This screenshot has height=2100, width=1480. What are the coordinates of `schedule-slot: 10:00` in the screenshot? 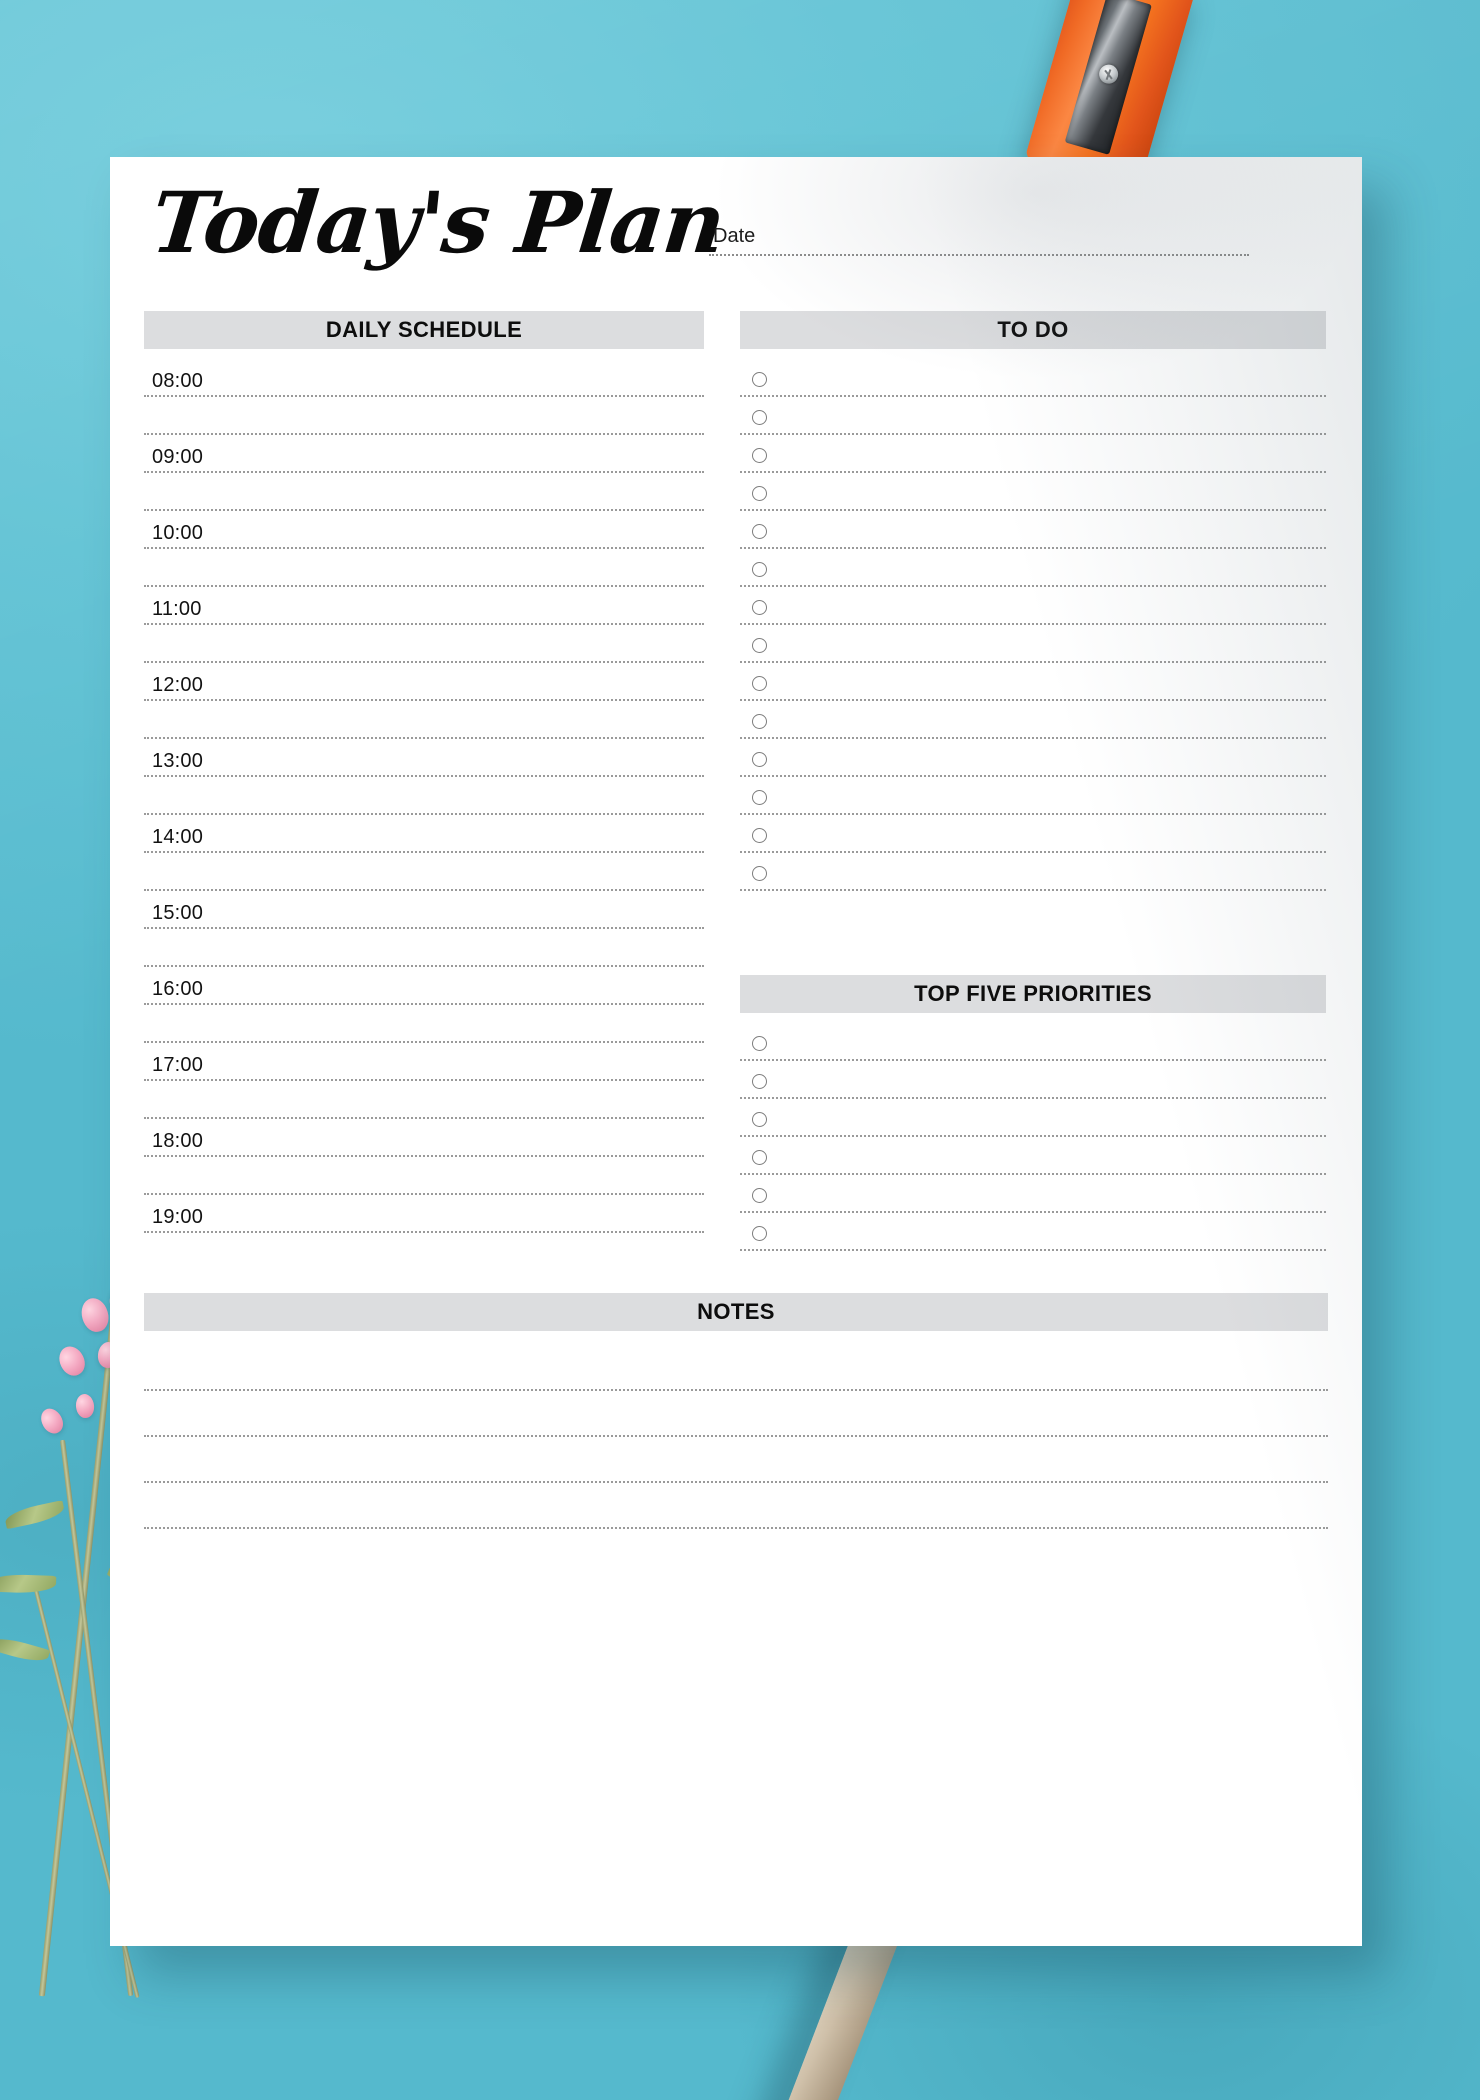 It's located at (424, 530).